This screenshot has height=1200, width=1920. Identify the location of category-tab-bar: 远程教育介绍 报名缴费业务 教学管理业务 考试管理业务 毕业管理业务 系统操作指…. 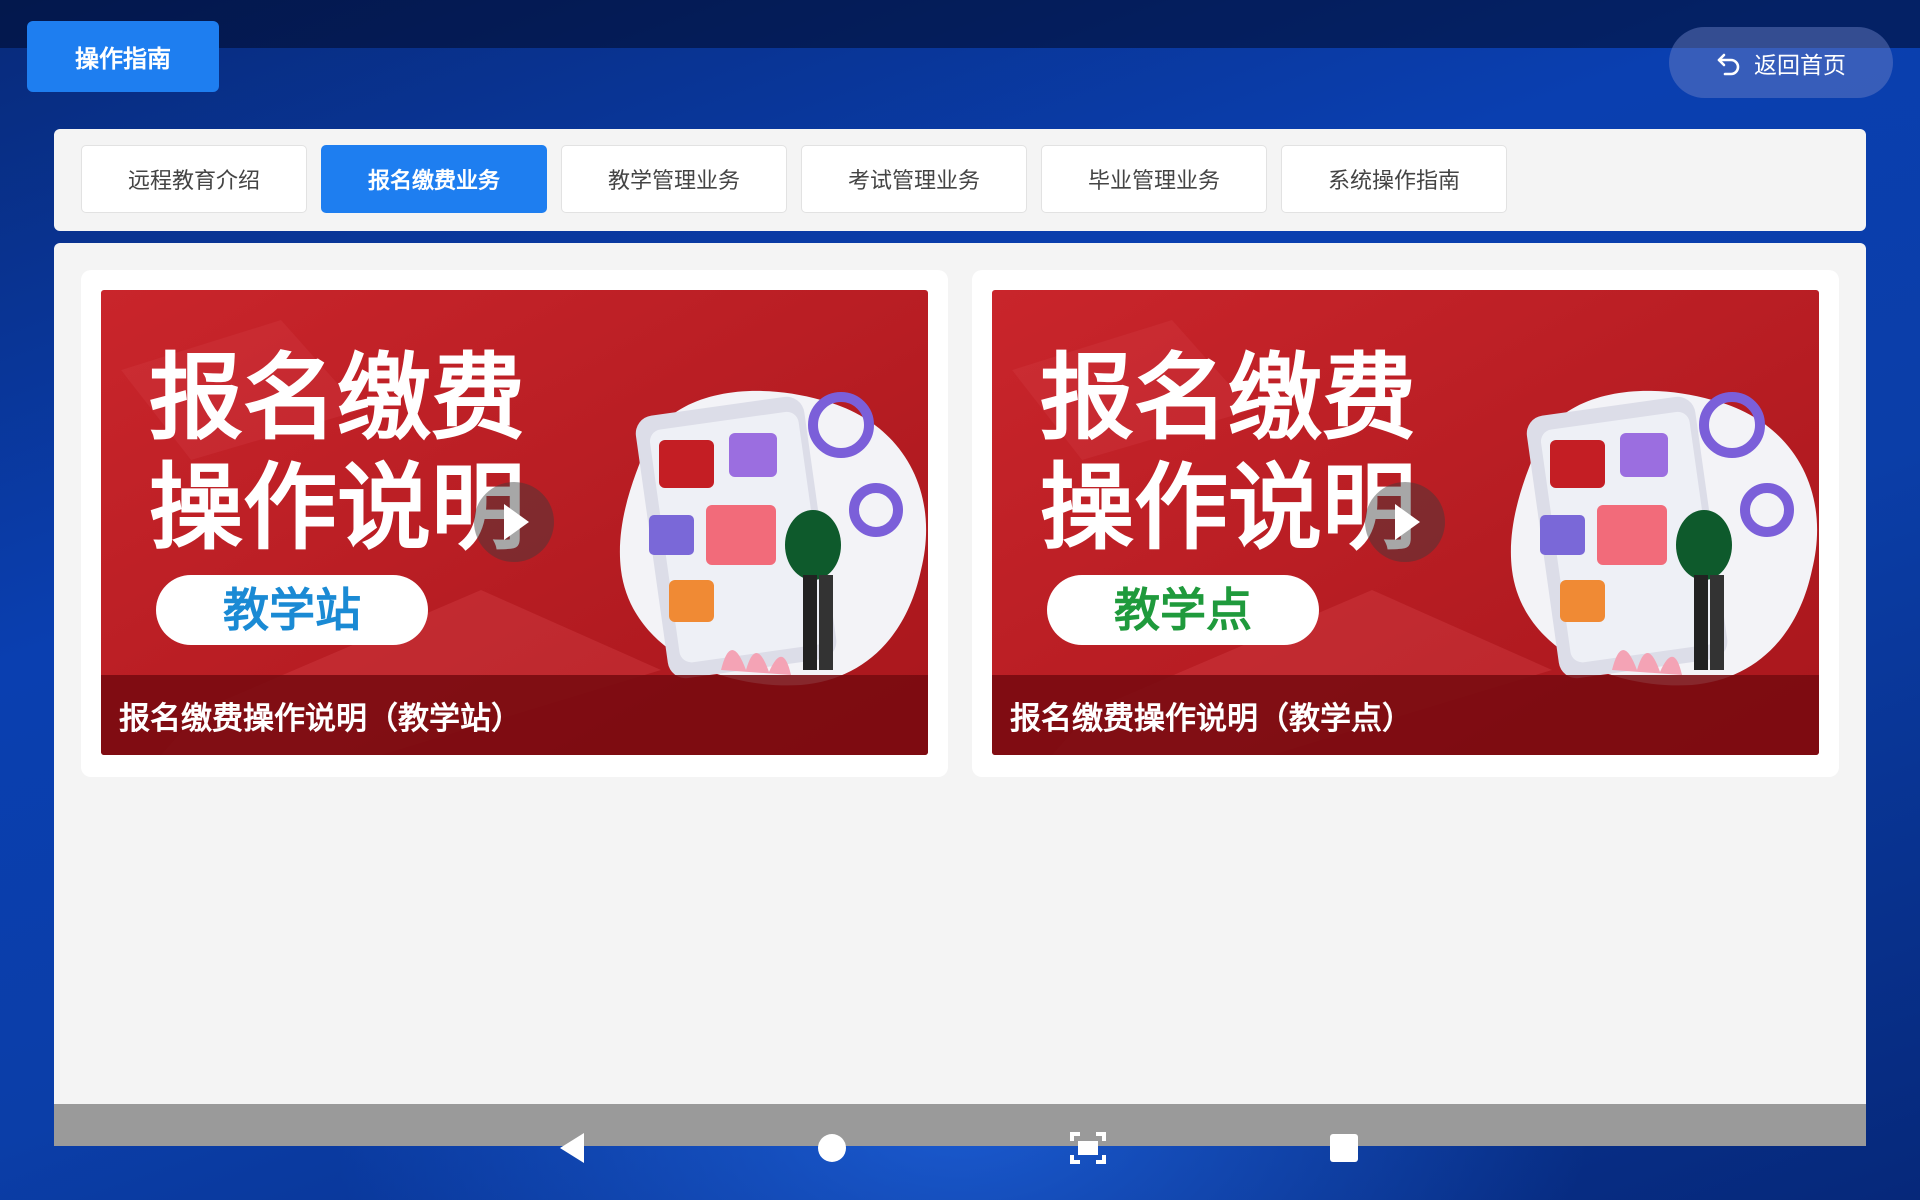
(960, 180).